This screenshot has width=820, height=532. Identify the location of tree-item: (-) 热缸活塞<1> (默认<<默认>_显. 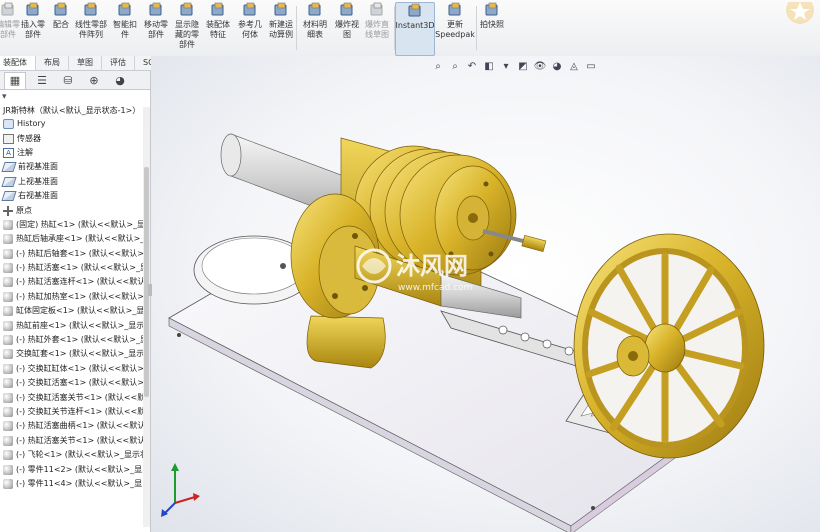
(75, 268).